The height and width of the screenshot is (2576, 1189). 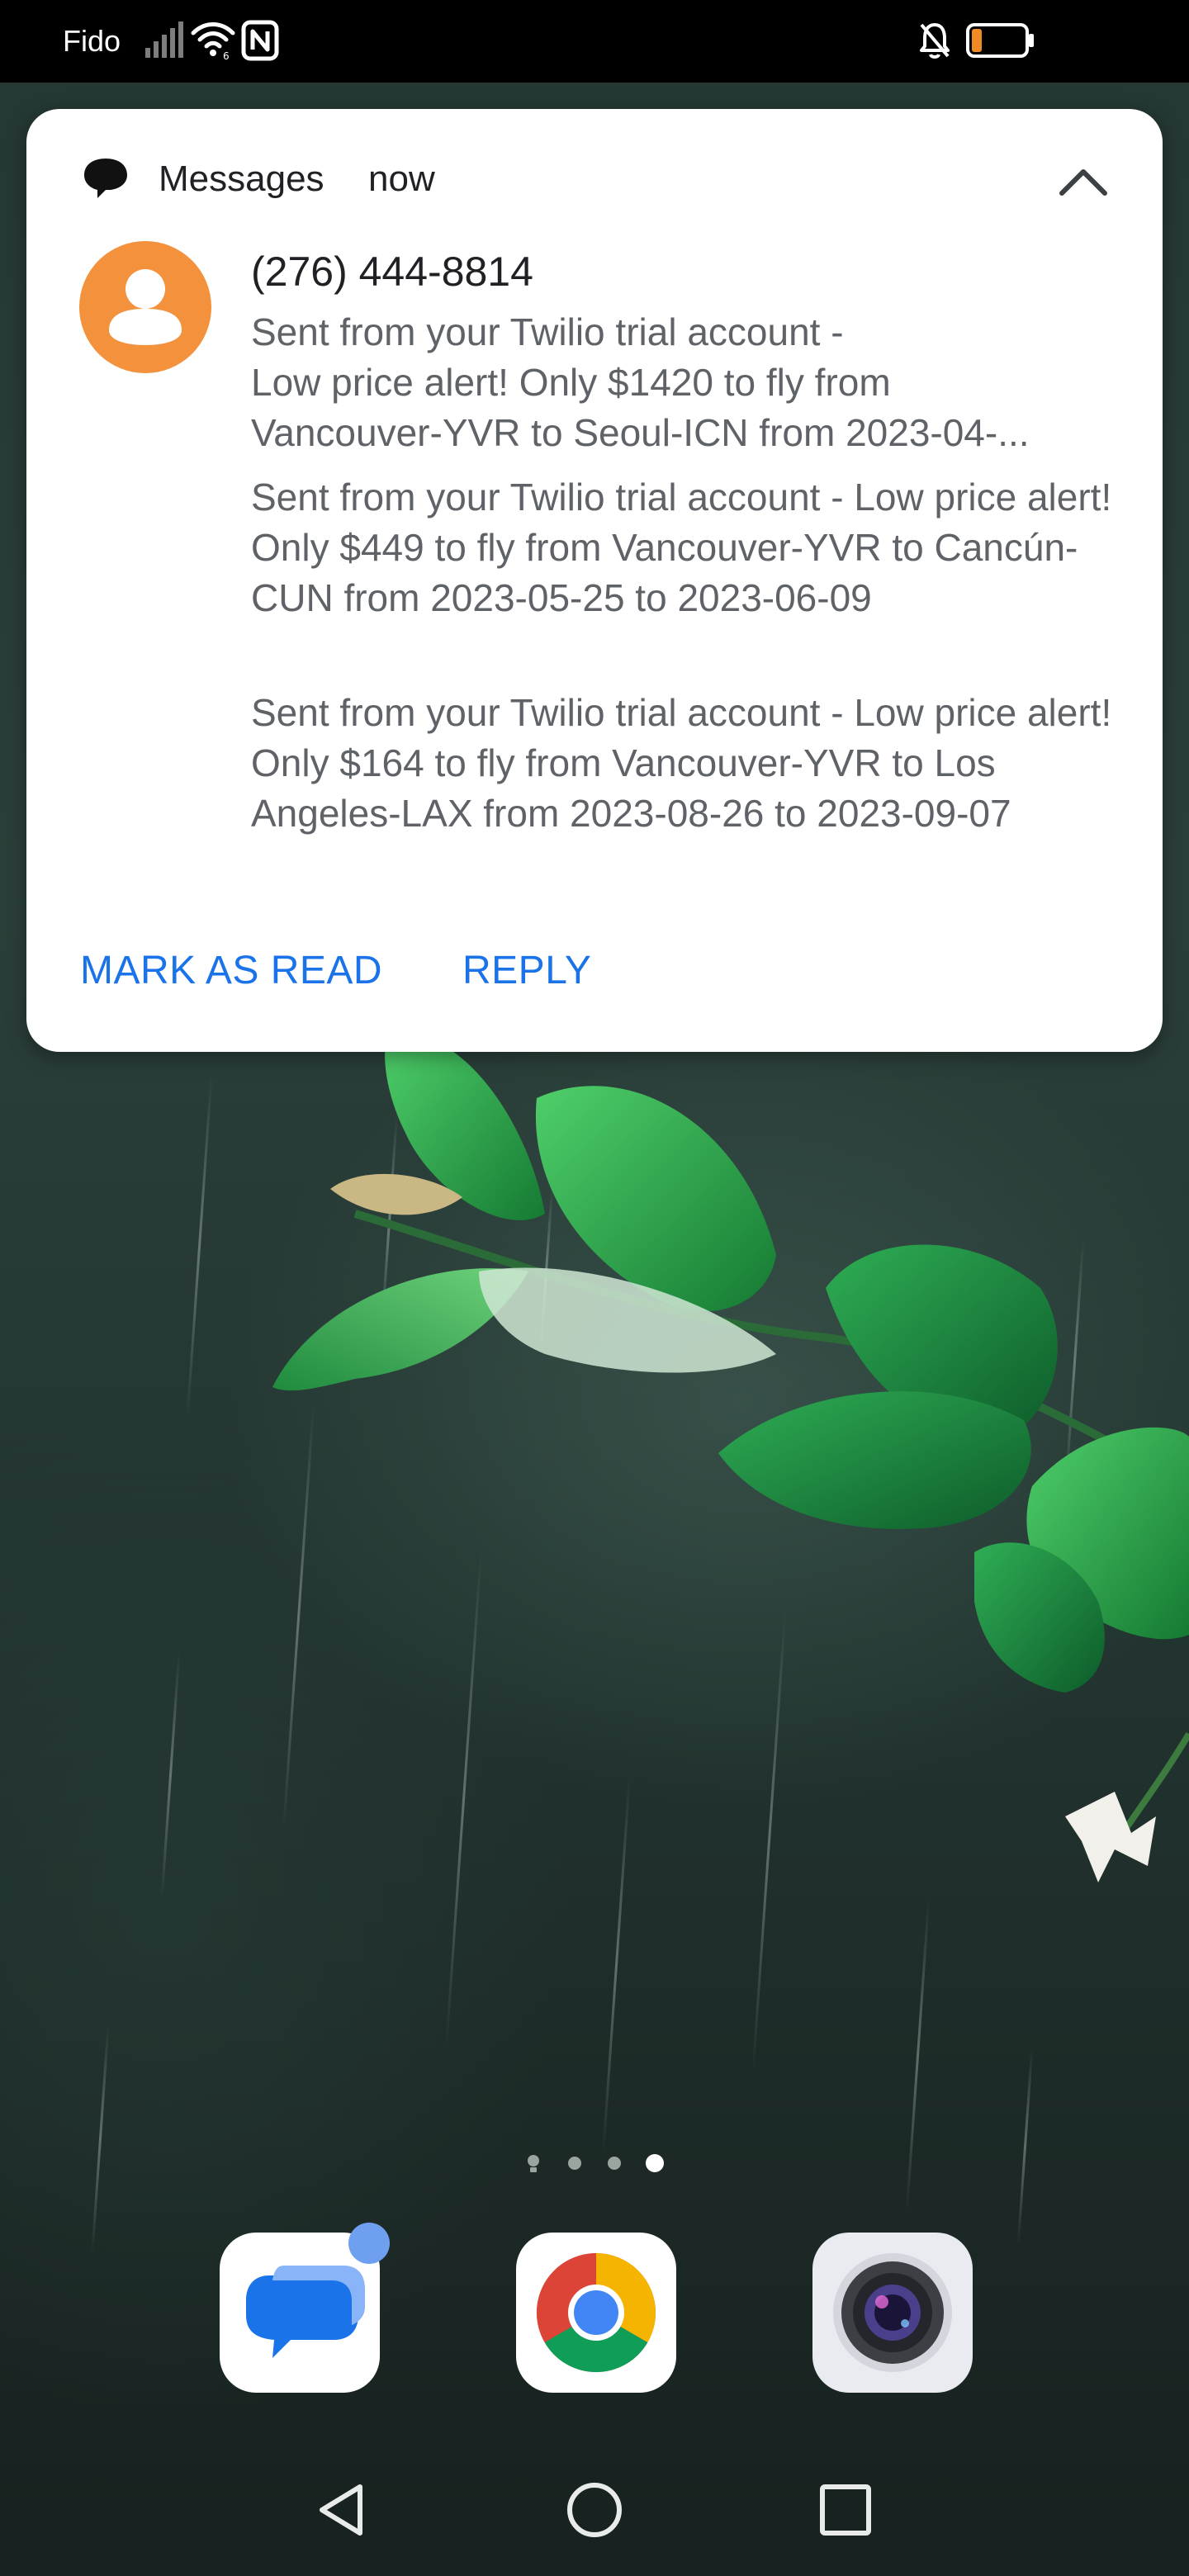 I want to click on recents-button, so click(x=845, y=2510).